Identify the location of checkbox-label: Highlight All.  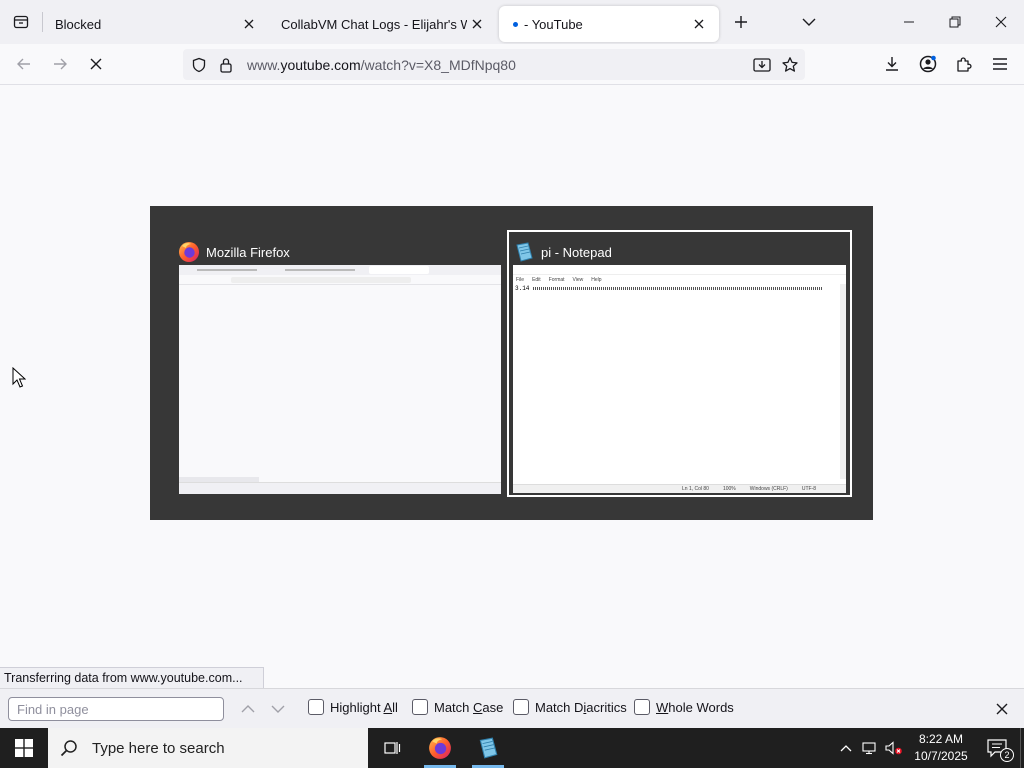
(364, 707).